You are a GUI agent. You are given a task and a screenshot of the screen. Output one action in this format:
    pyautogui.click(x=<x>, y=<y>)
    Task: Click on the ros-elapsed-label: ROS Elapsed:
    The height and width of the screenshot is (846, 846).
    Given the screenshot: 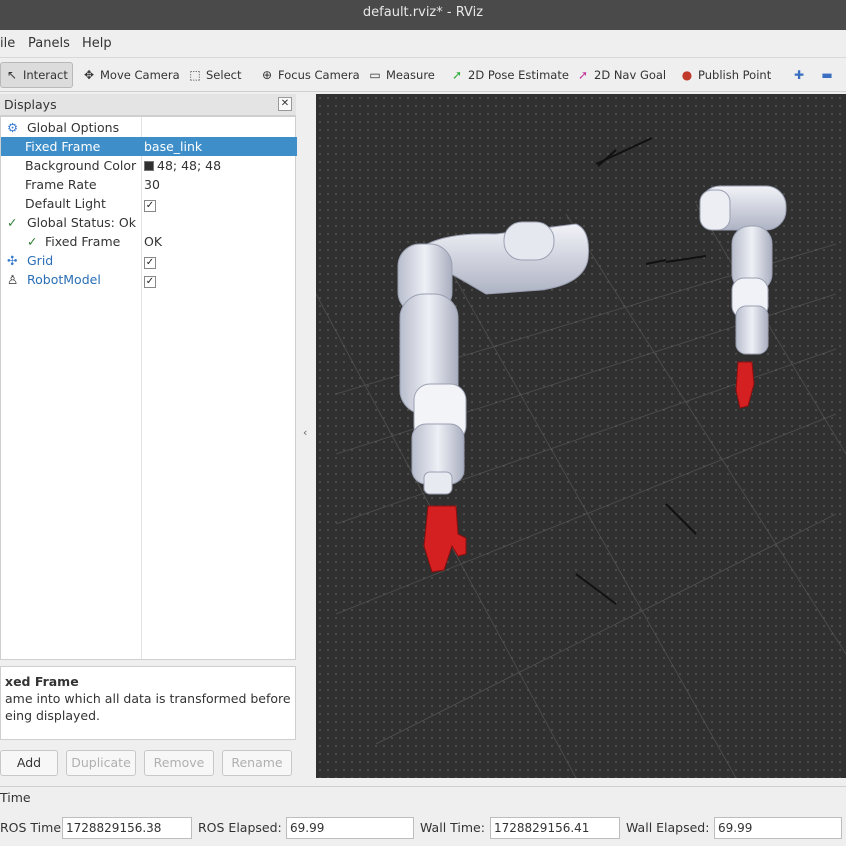 What is the action you would take?
    pyautogui.click(x=240, y=827)
    